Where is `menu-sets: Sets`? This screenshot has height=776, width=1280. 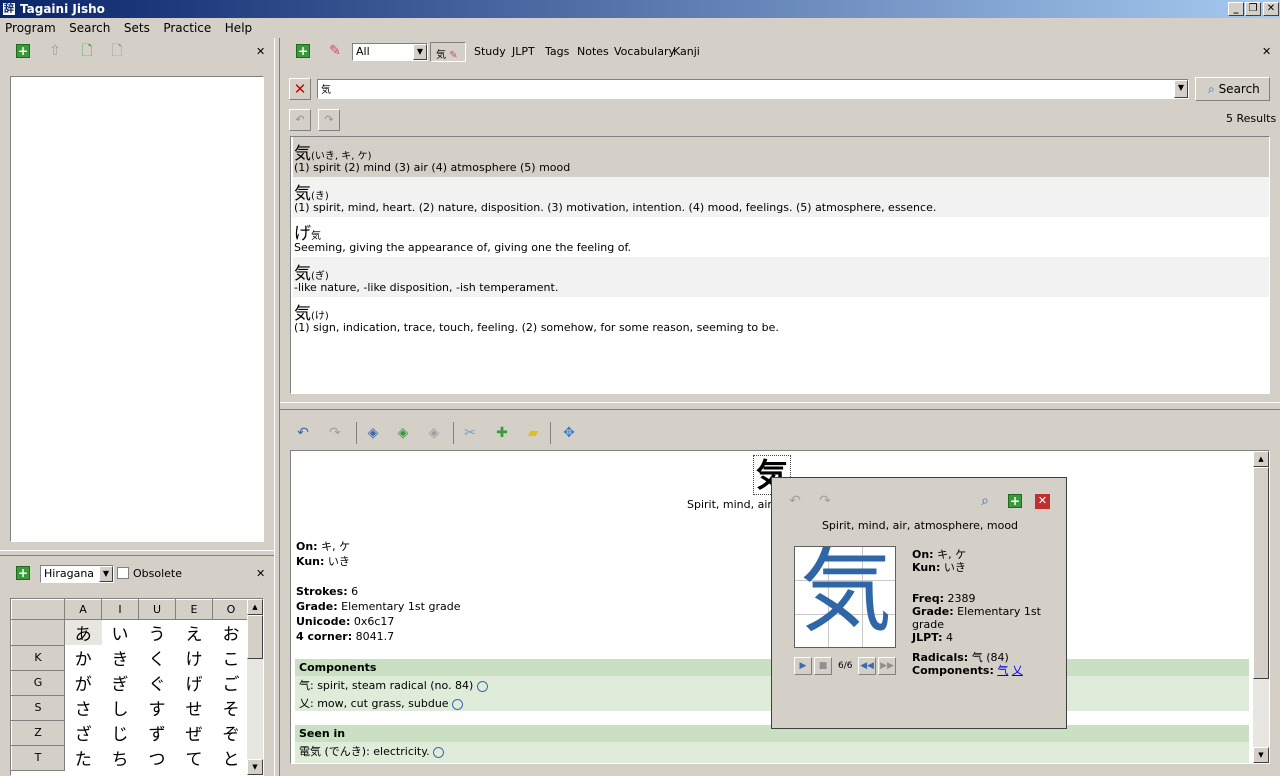 menu-sets: Sets is located at coordinates (137, 26).